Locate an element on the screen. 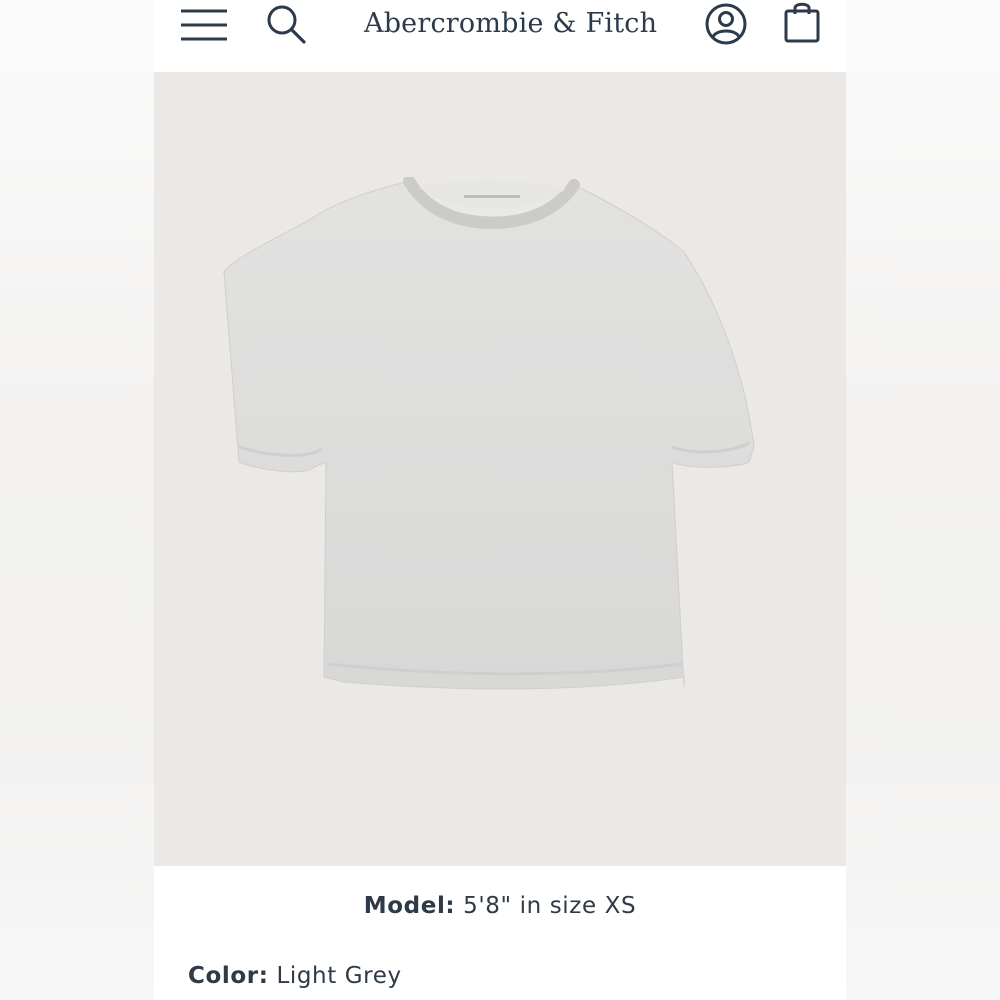 The height and width of the screenshot is (1000, 1000). search-icon is located at coordinates (286, 24).